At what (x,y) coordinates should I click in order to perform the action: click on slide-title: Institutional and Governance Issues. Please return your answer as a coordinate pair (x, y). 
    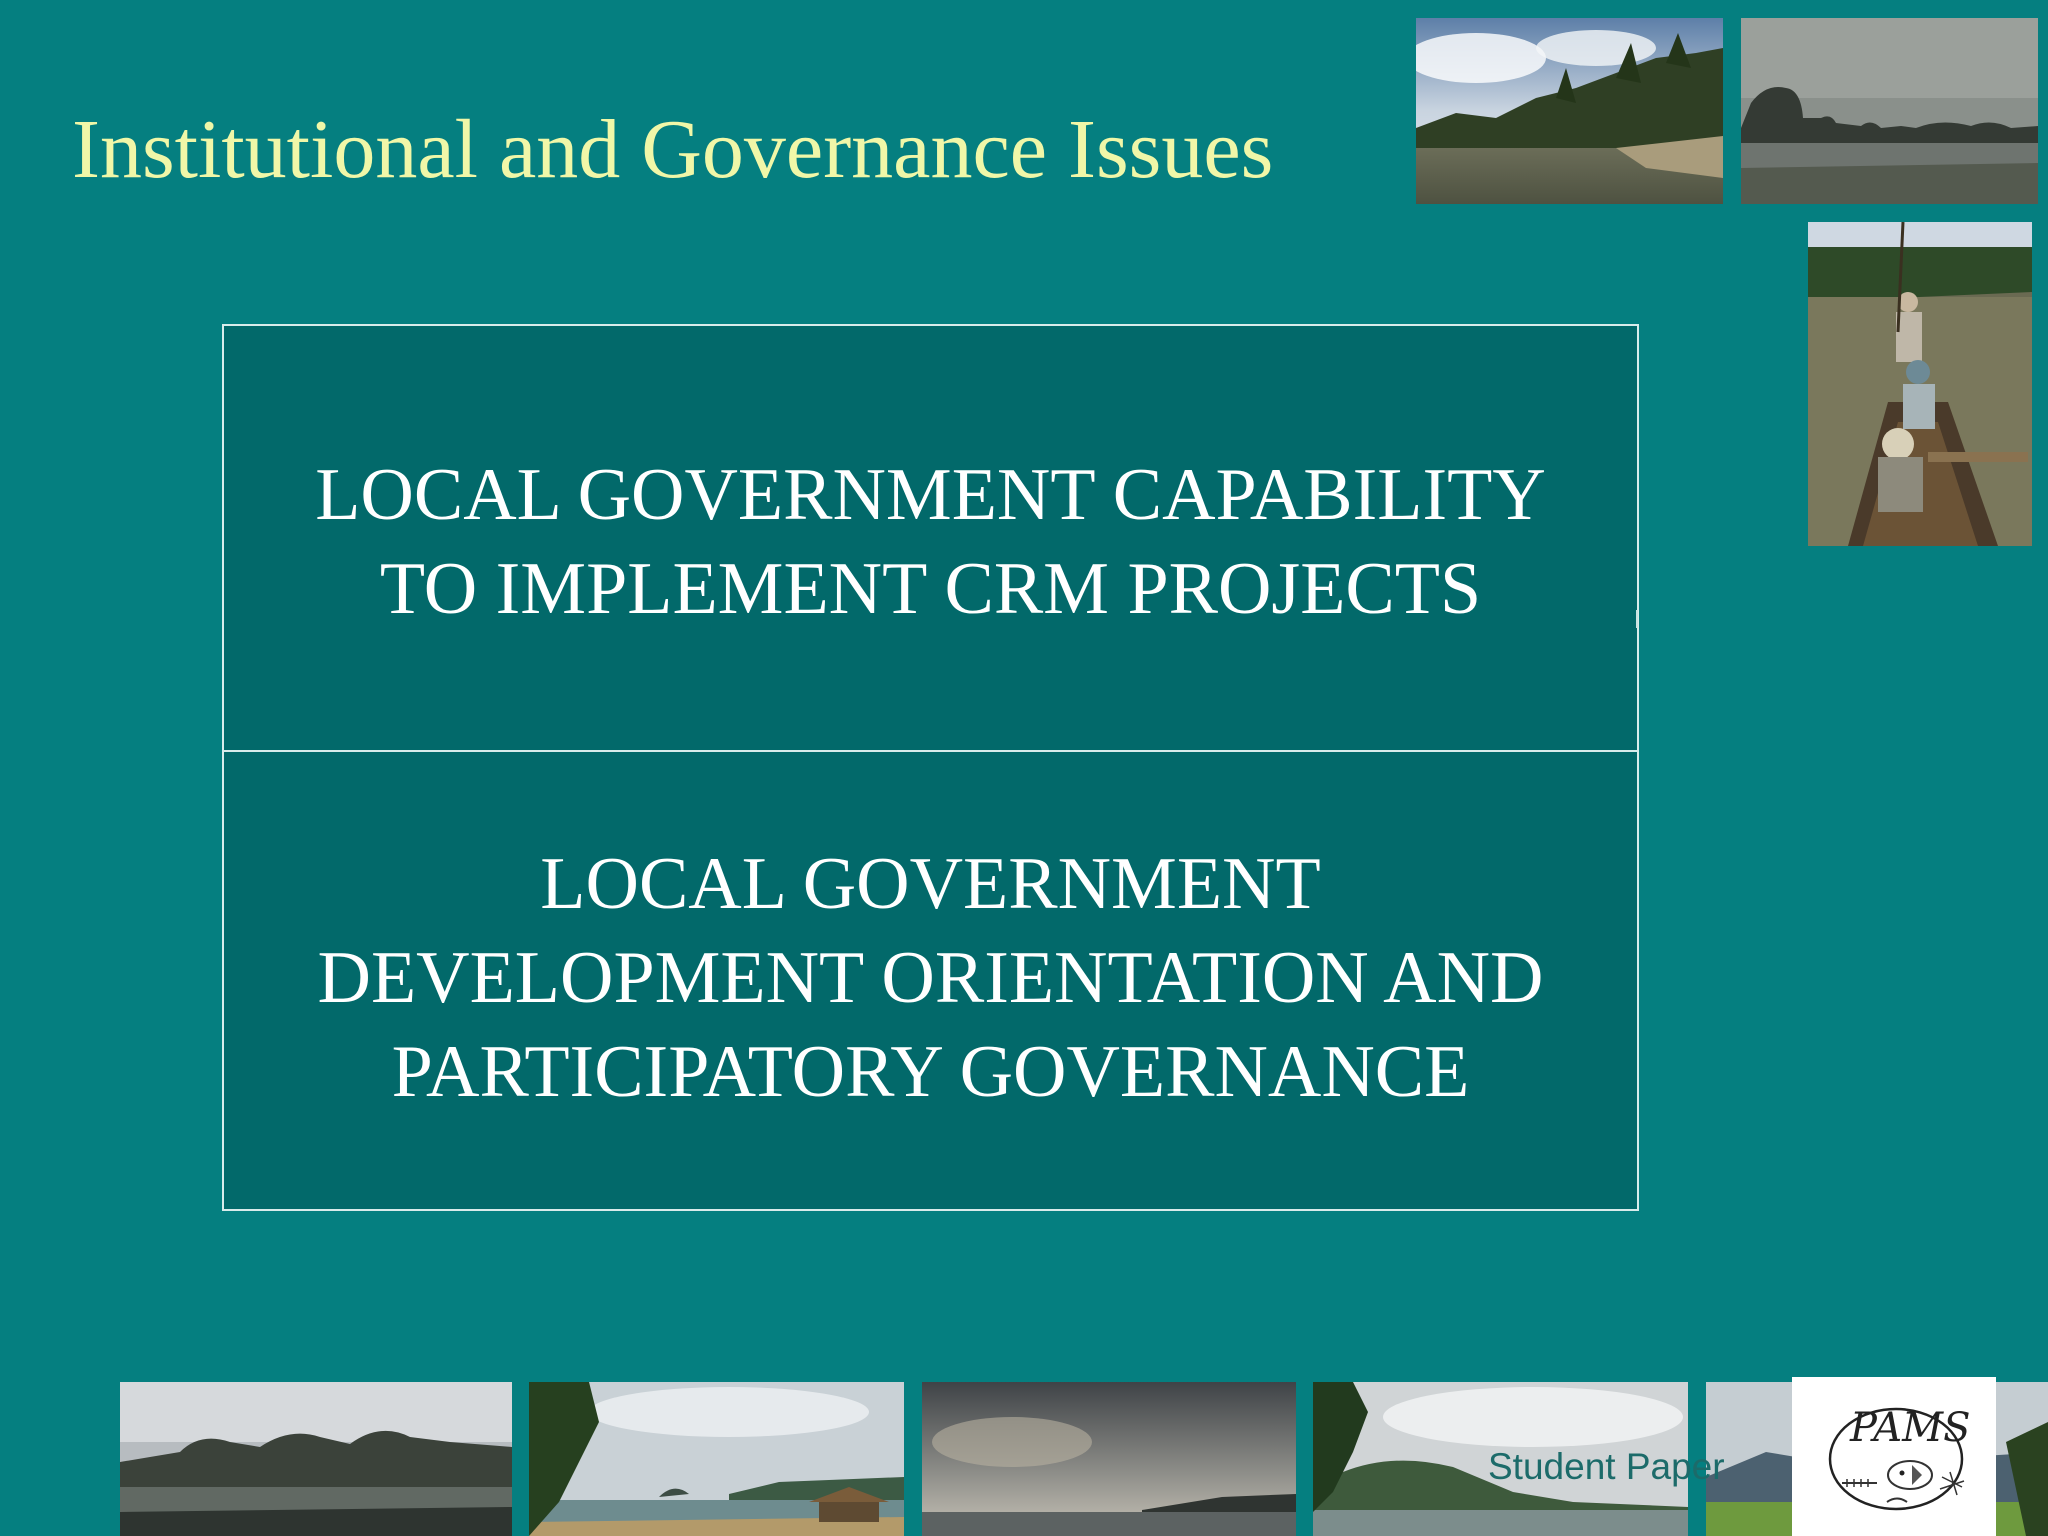
    Looking at the image, I should click on (673, 149).